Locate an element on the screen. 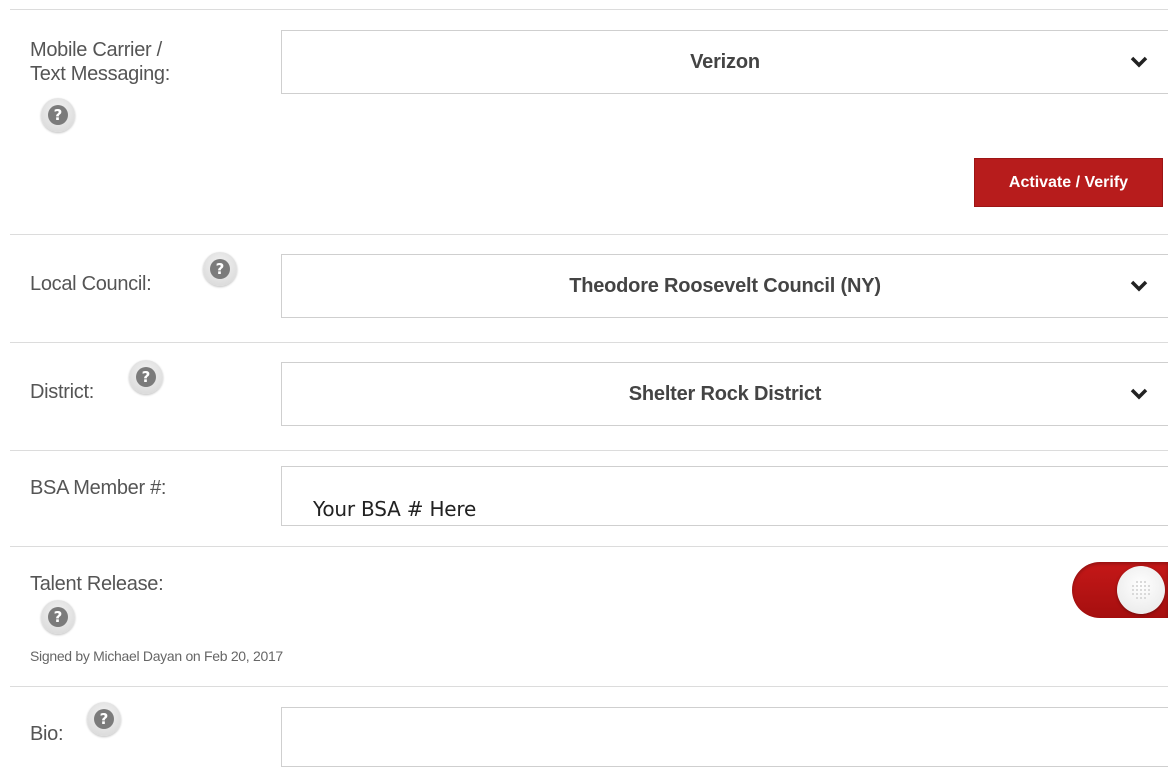 The width and height of the screenshot is (1168, 767). input-edge is located at coordinates (282, 497).